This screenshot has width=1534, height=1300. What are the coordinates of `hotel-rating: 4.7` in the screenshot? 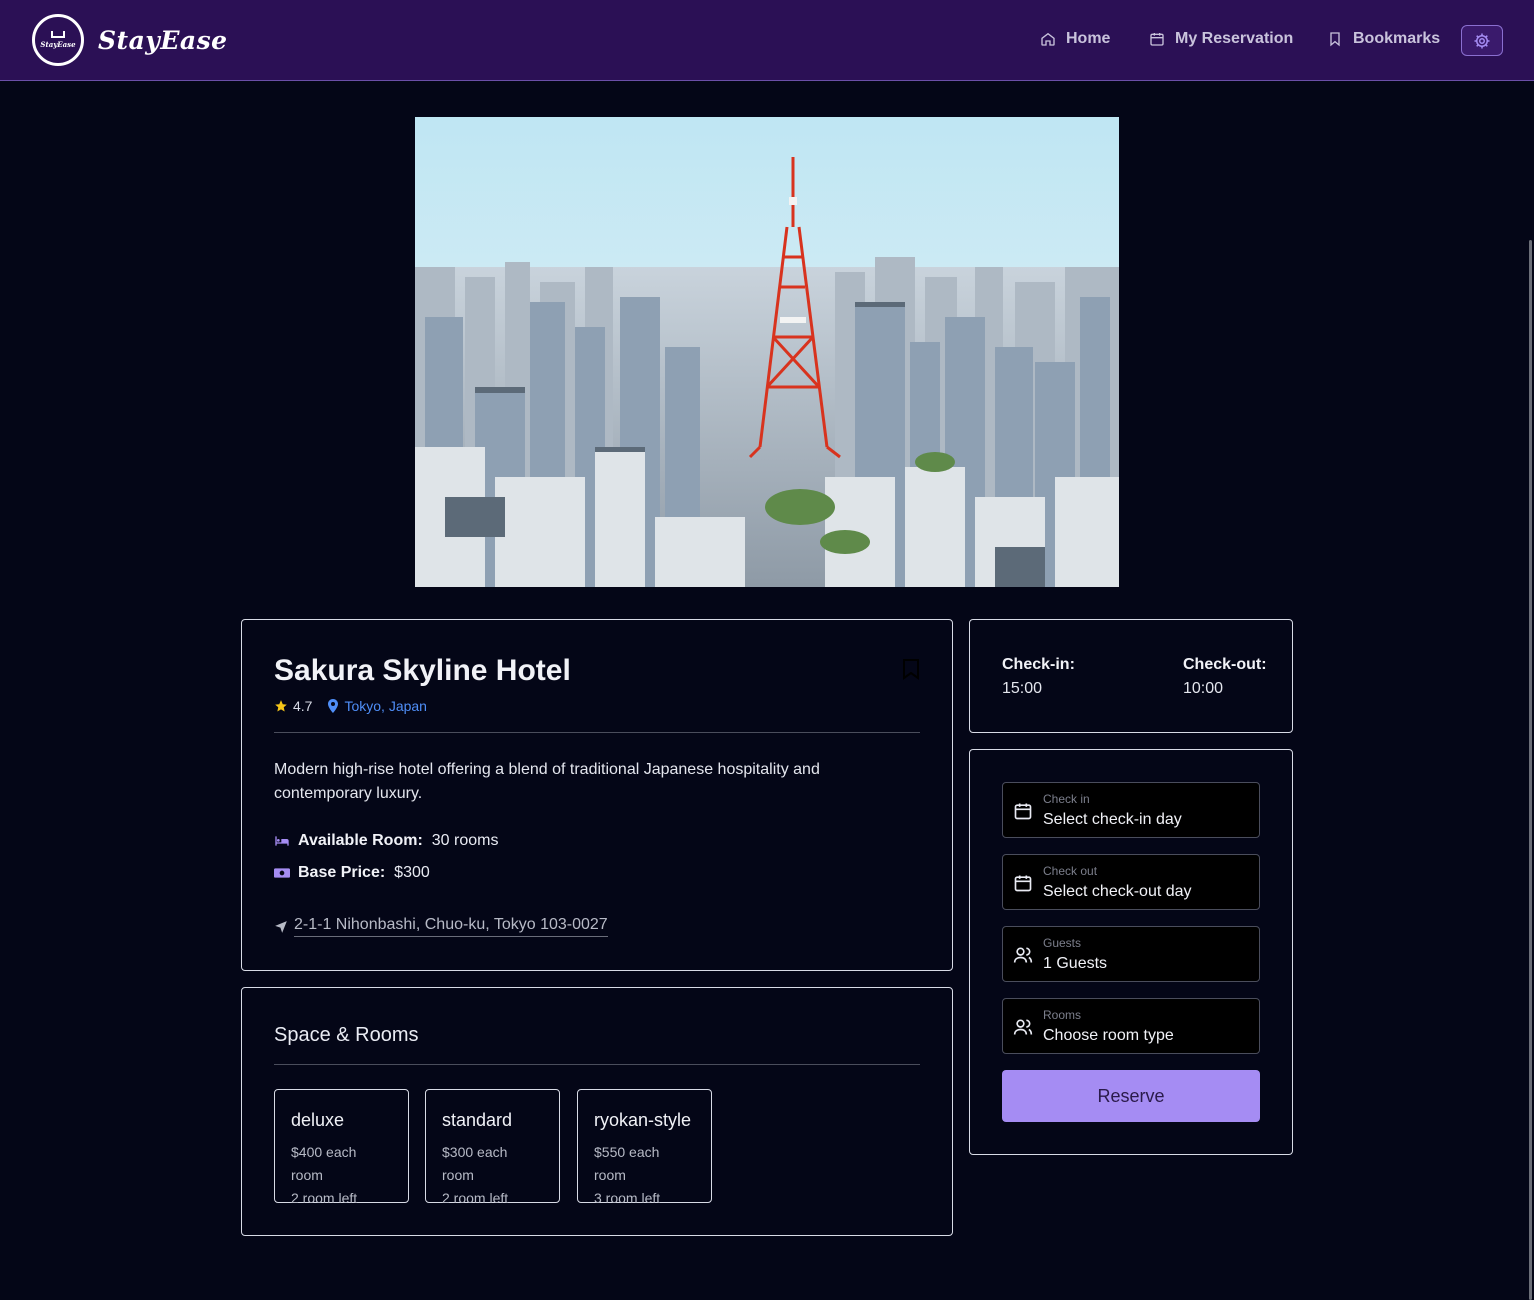 It's located at (303, 706).